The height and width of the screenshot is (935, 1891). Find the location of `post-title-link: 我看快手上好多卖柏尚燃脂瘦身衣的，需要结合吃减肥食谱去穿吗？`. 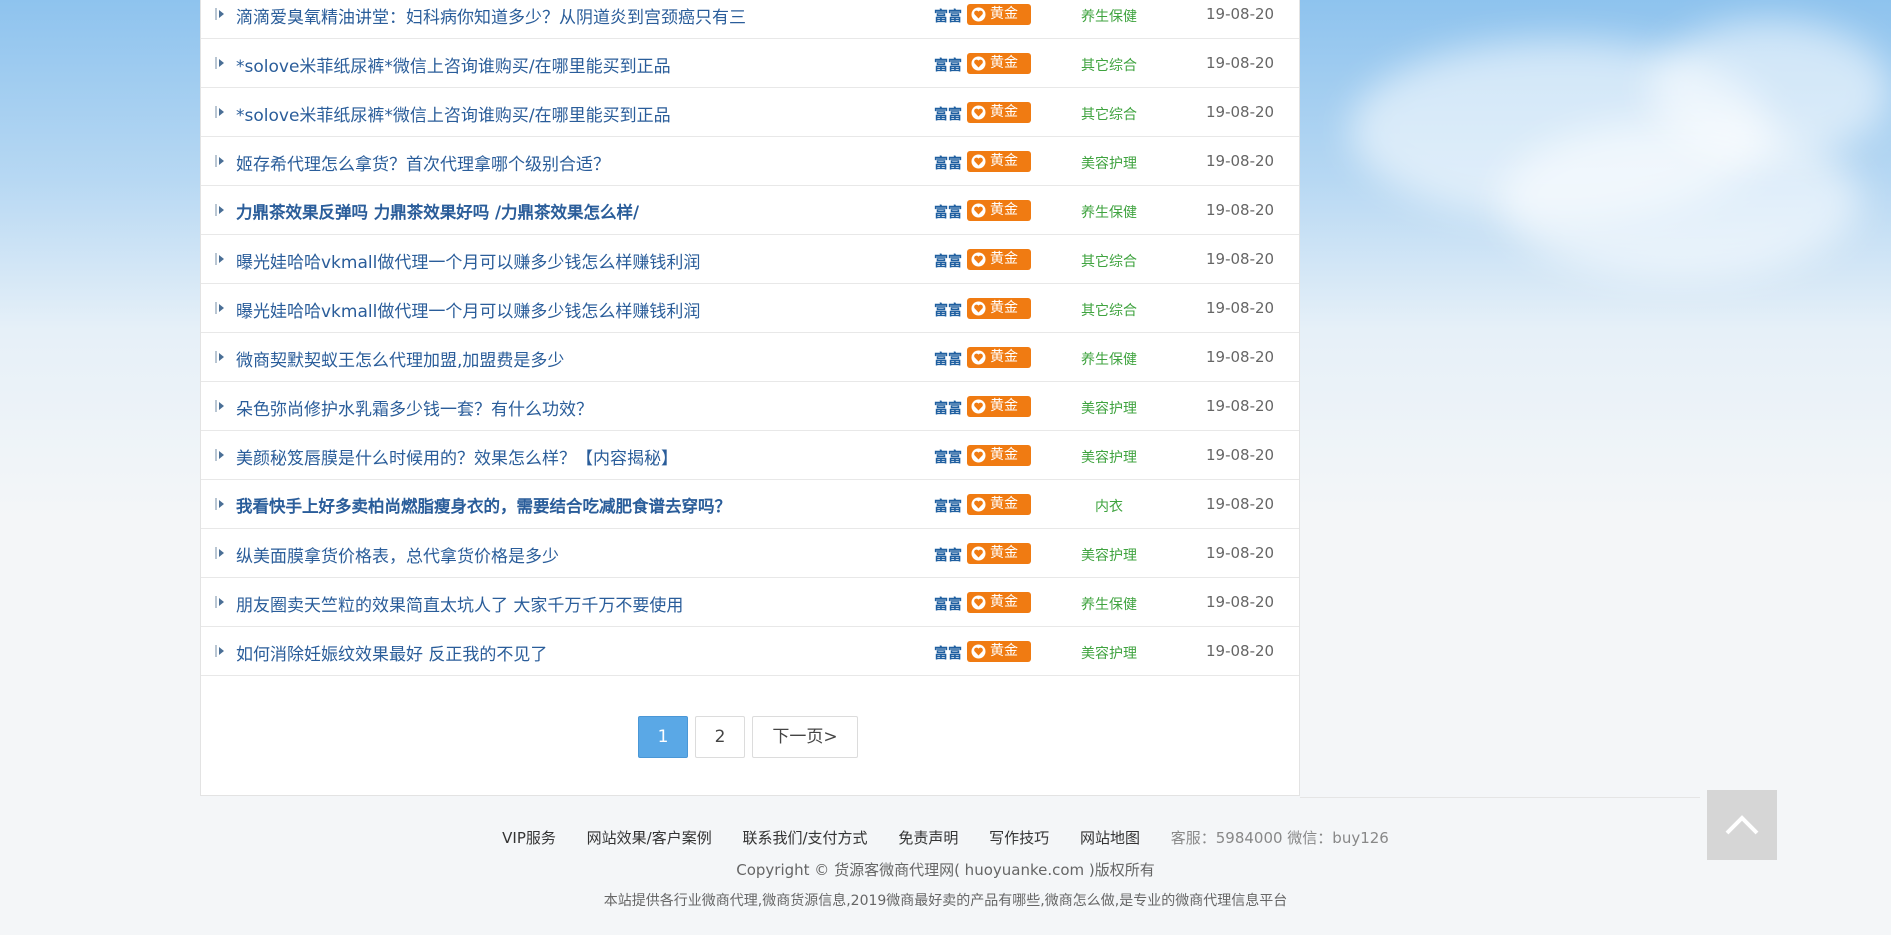

post-title-link: 我看快手上好多卖柏尚燃脂瘦身衣的，需要结合吃减肥食谱去穿吗？ is located at coordinates (483, 505).